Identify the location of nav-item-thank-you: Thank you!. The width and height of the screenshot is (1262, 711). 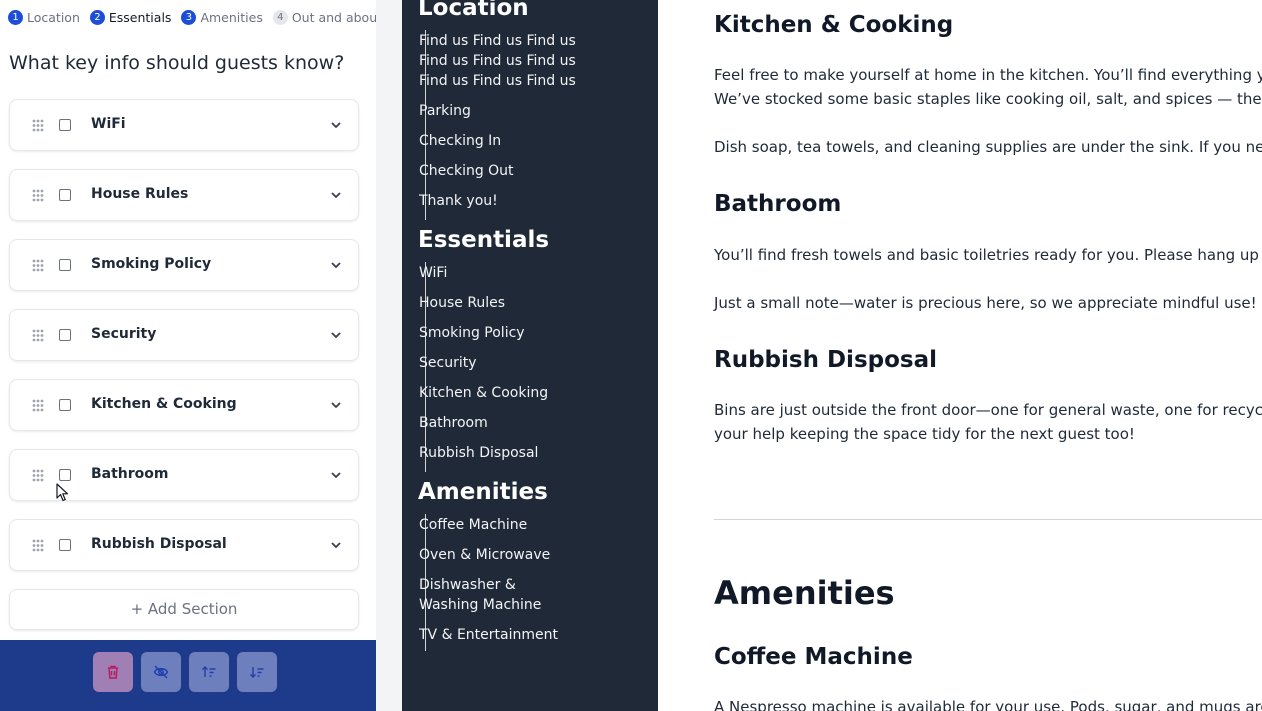
(499, 201).